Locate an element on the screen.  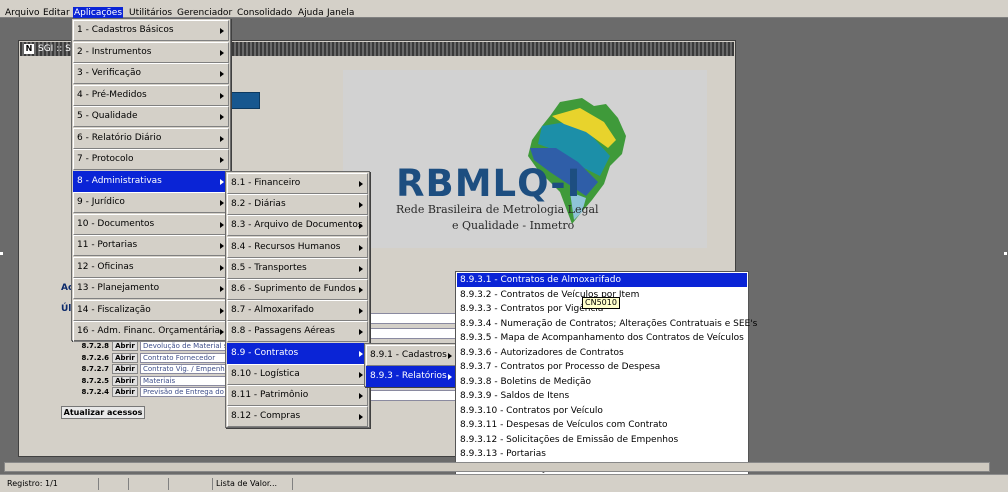
menu-administrativas-item-2: 8.3 - Arquivo de Documentos is located at coordinates (297, 226).